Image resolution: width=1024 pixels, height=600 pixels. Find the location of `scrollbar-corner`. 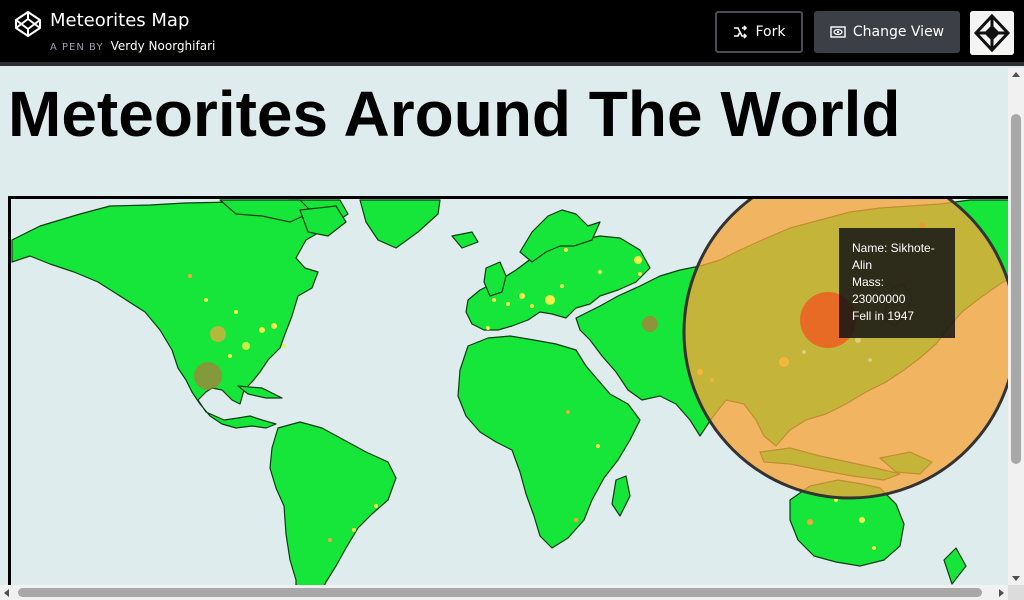

scrollbar-corner is located at coordinates (1016, 592).